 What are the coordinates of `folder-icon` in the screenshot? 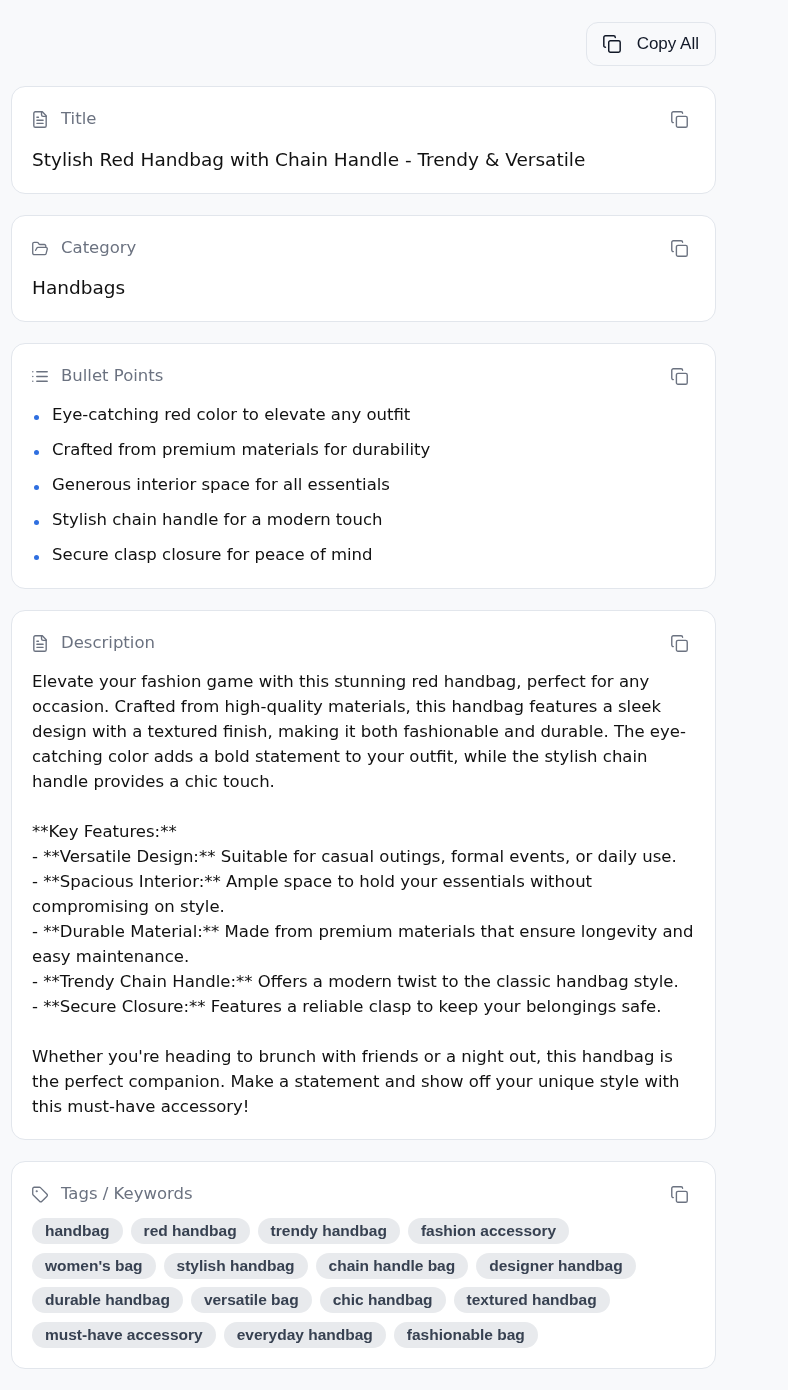 It's located at (40, 248).